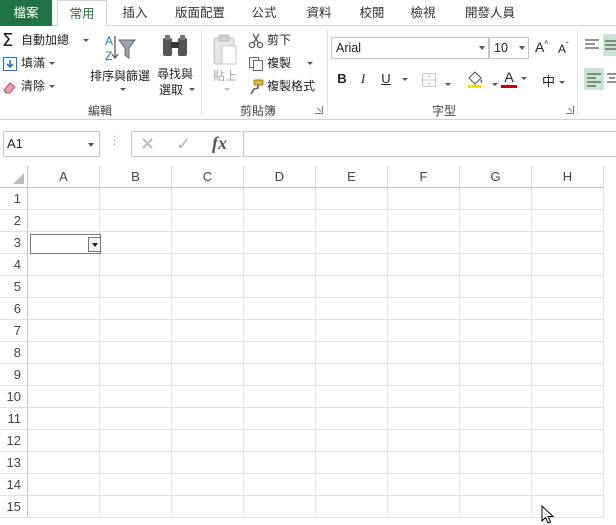 Image resolution: width=616 pixels, height=525 pixels. Describe the element at coordinates (342, 79) in the screenshot. I see `bold-button: B` at that location.